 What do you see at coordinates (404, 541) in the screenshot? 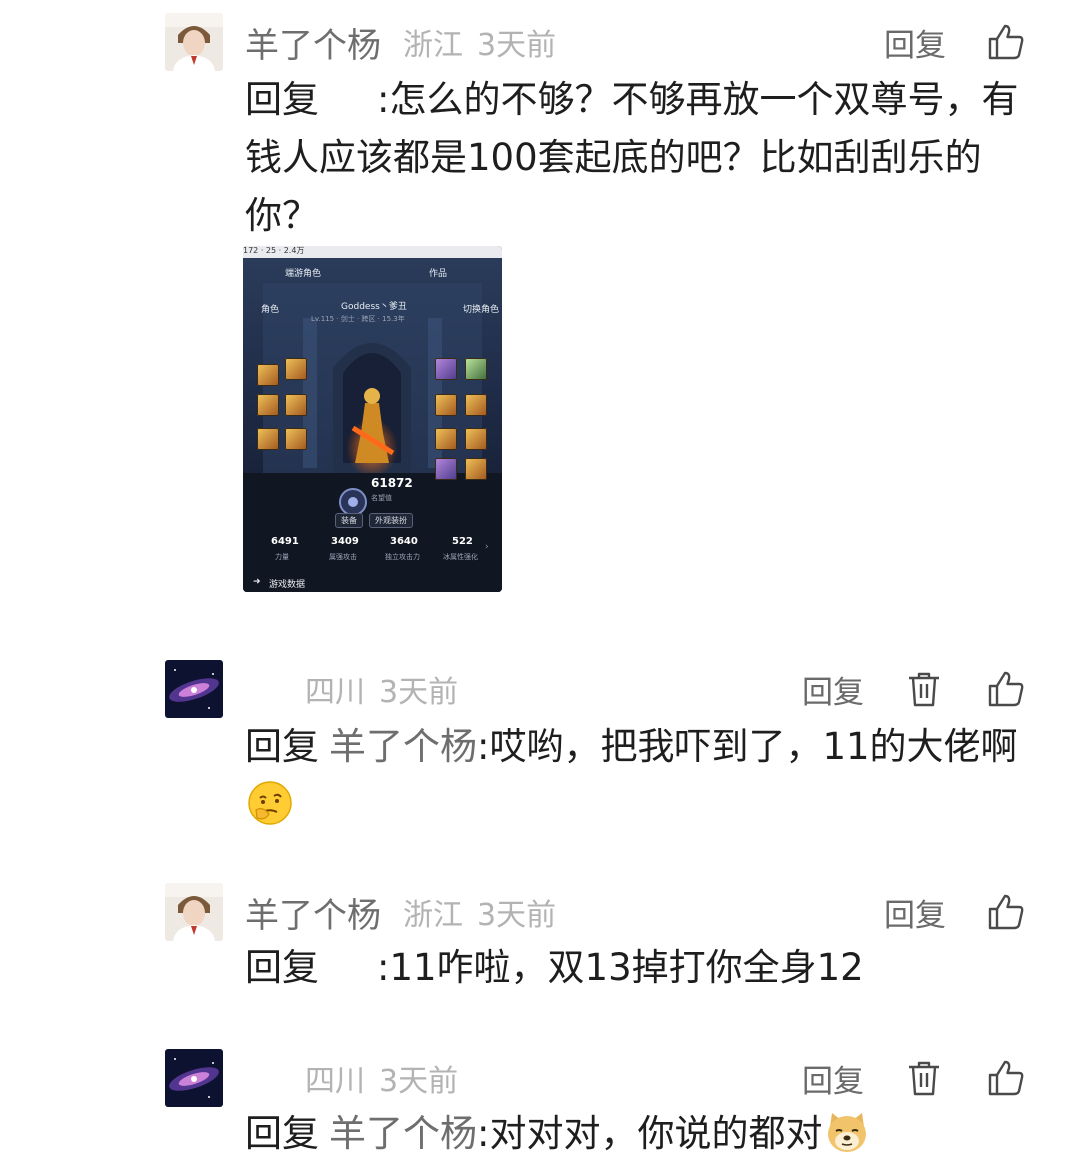
I see `stat-value: 3640` at bounding box center [404, 541].